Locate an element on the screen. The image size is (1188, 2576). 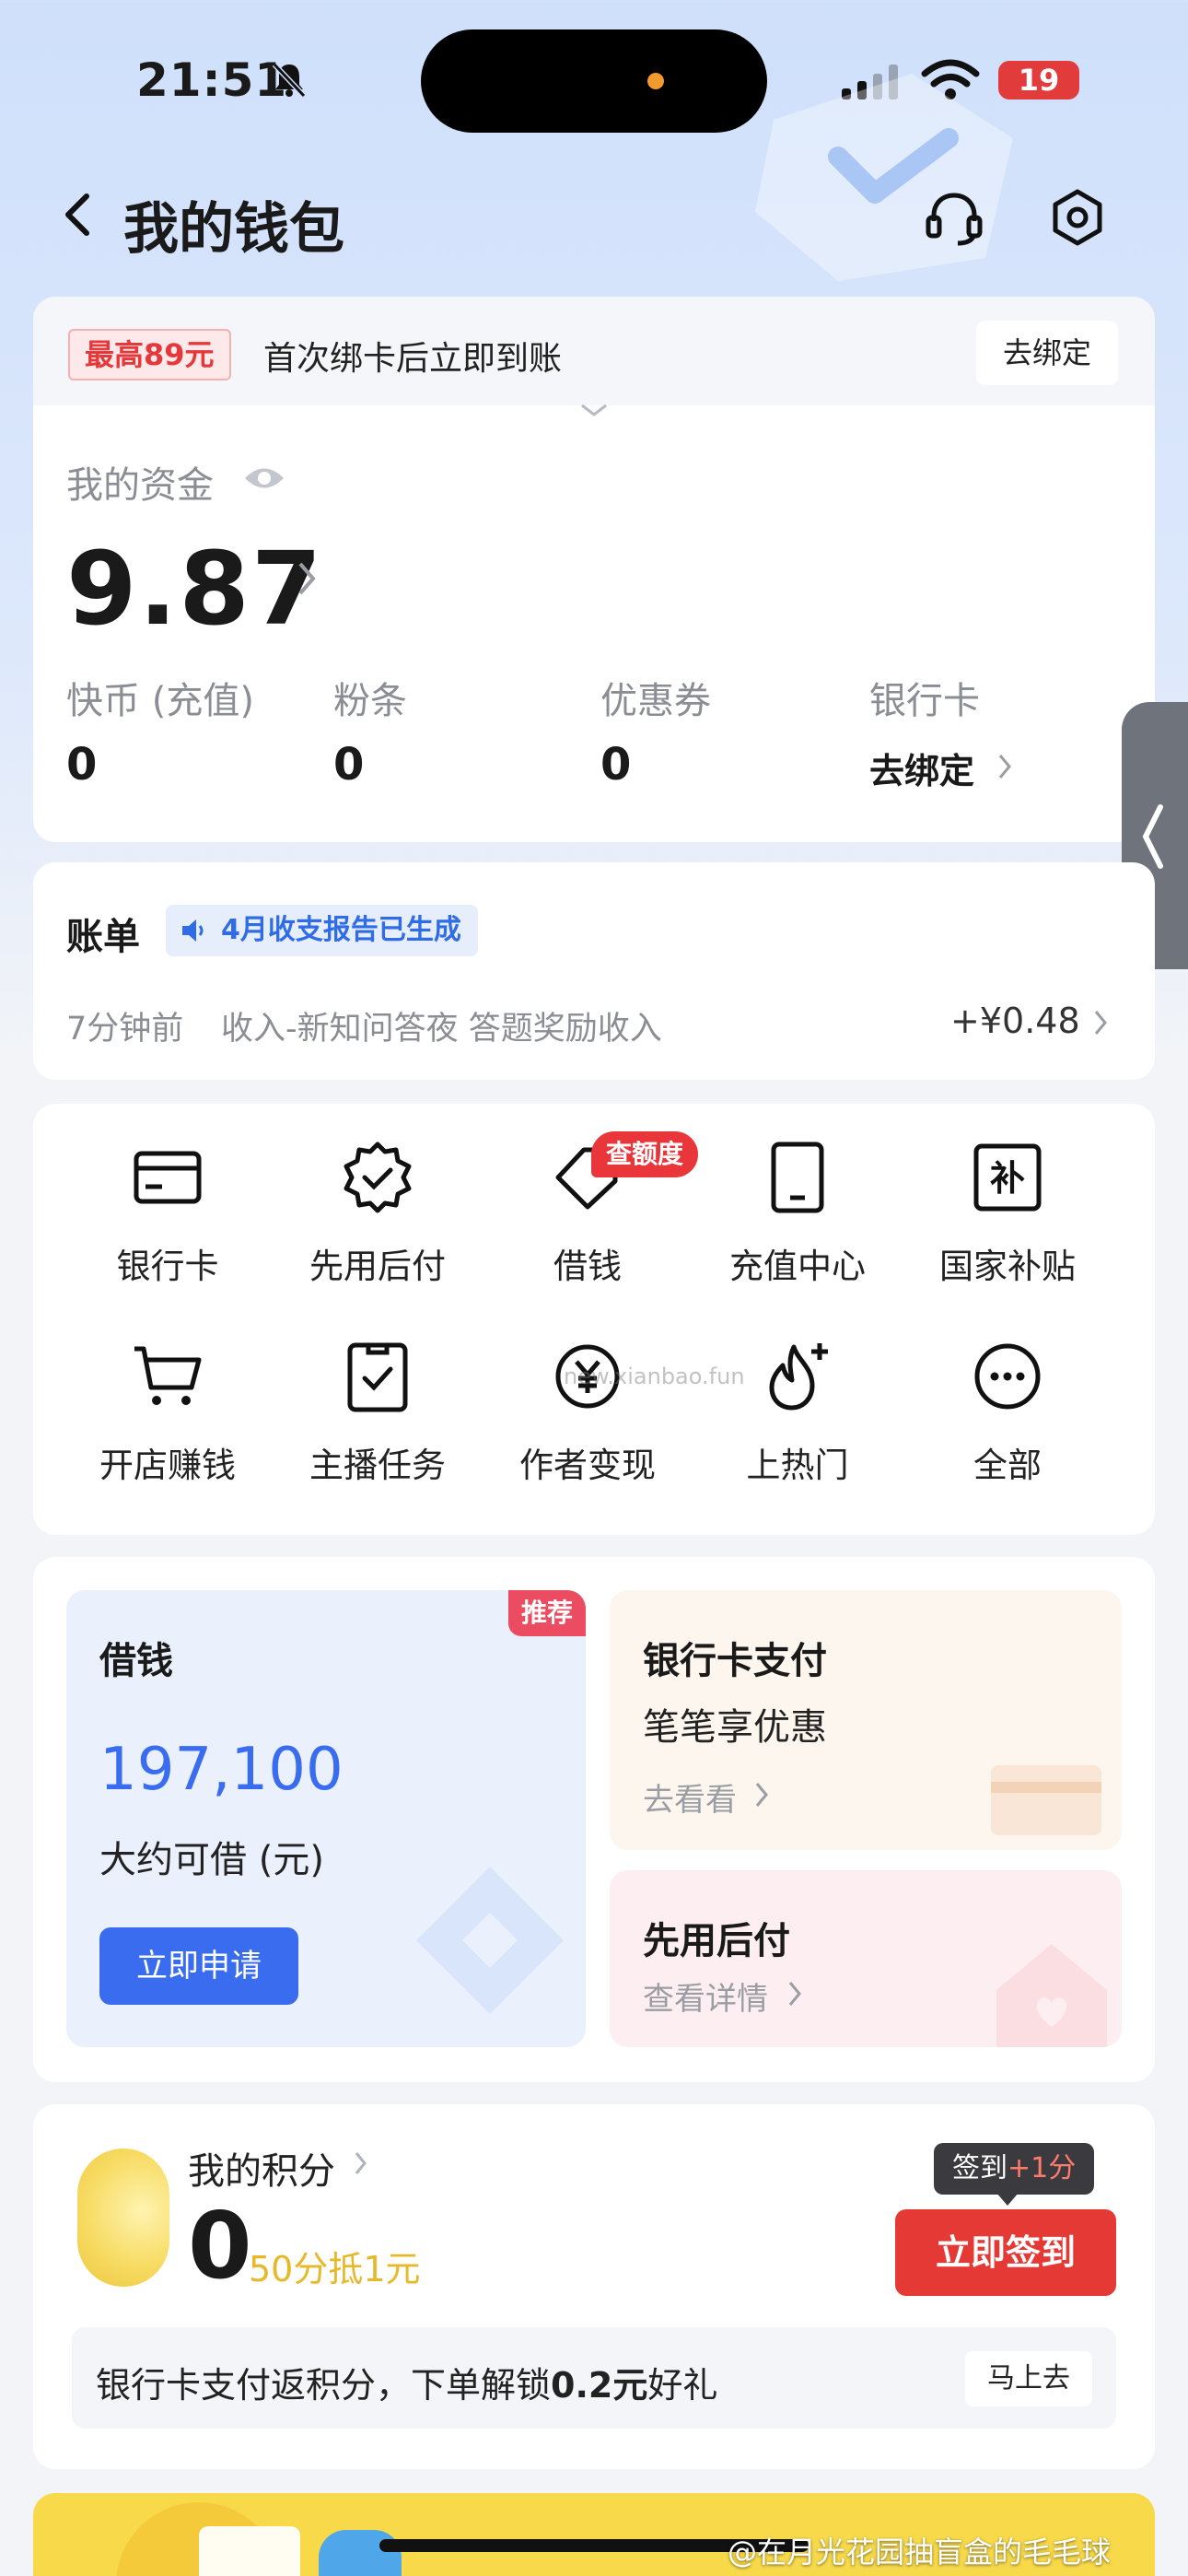
points-hint: 50分抵1元 is located at coordinates (335, 2269).